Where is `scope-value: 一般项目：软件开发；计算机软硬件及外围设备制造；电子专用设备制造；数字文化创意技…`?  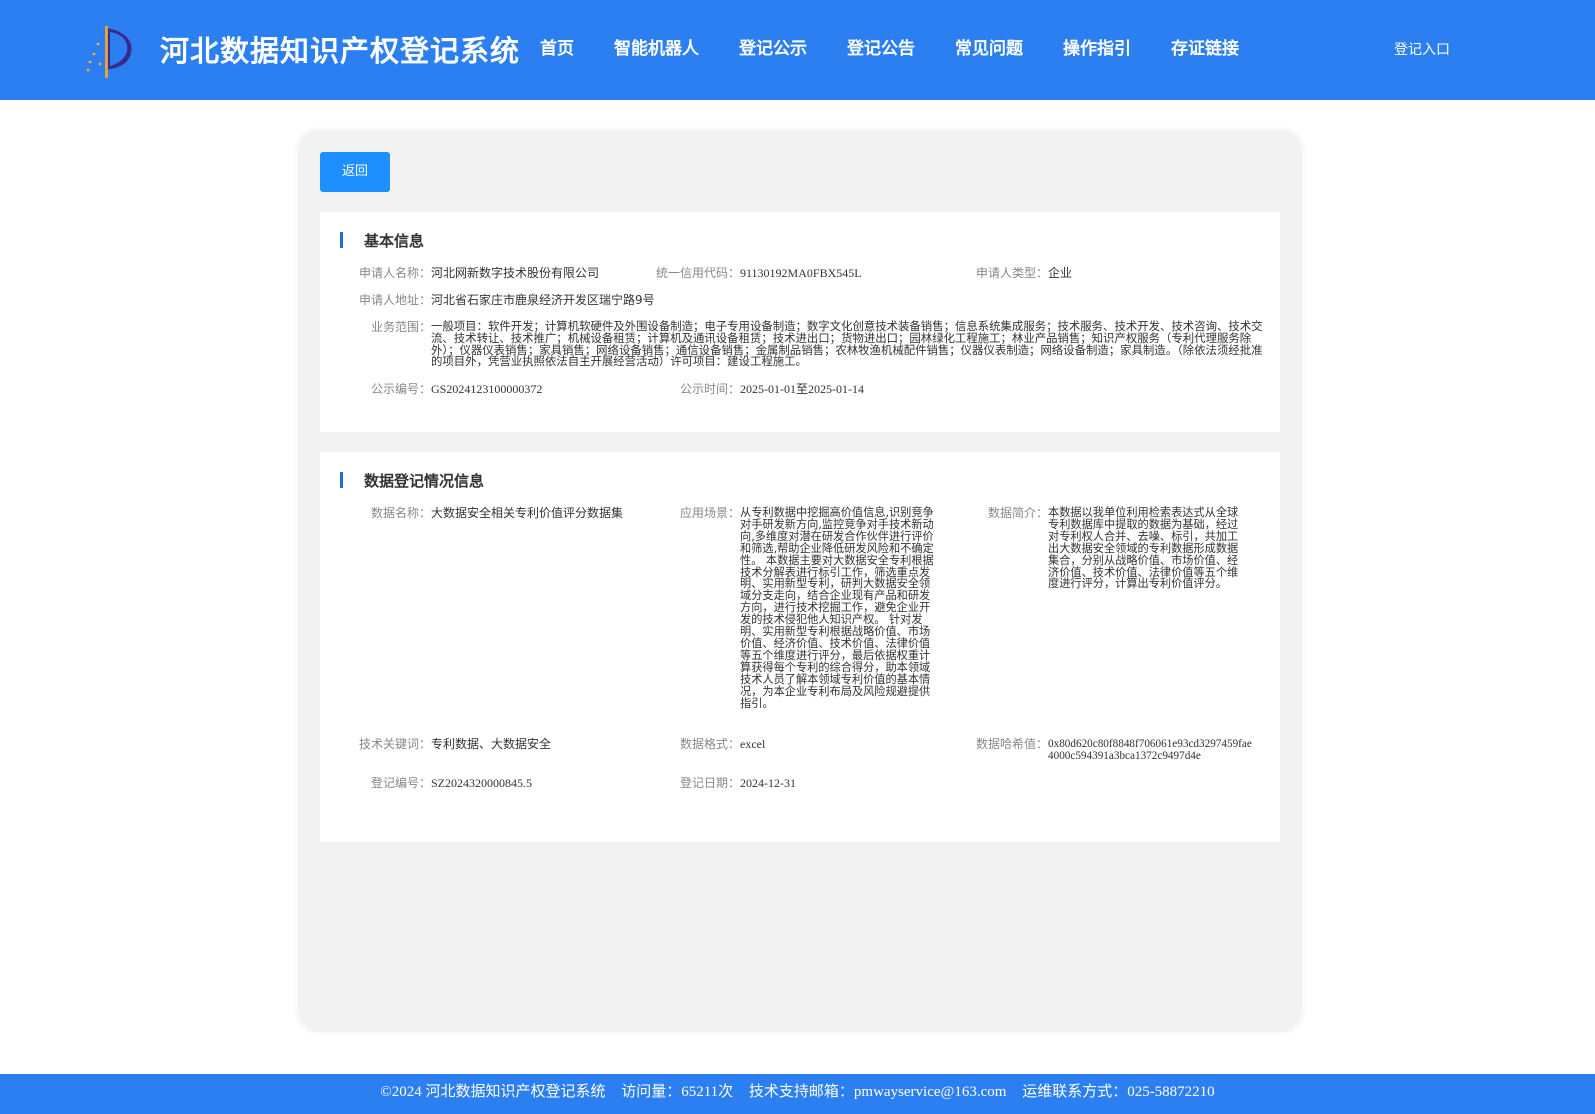
scope-value: 一般项目：软件开发；计算机软硬件及外围设备制造；电子专用设备制造；数字文化创意技… is located at coordinates (847, 344).